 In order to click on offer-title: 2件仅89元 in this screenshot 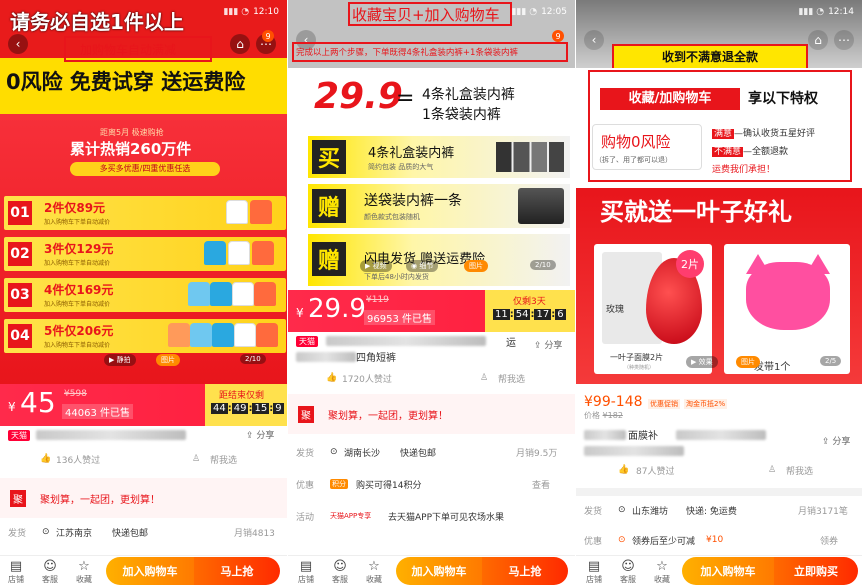, I will do `click(75, 208)`.